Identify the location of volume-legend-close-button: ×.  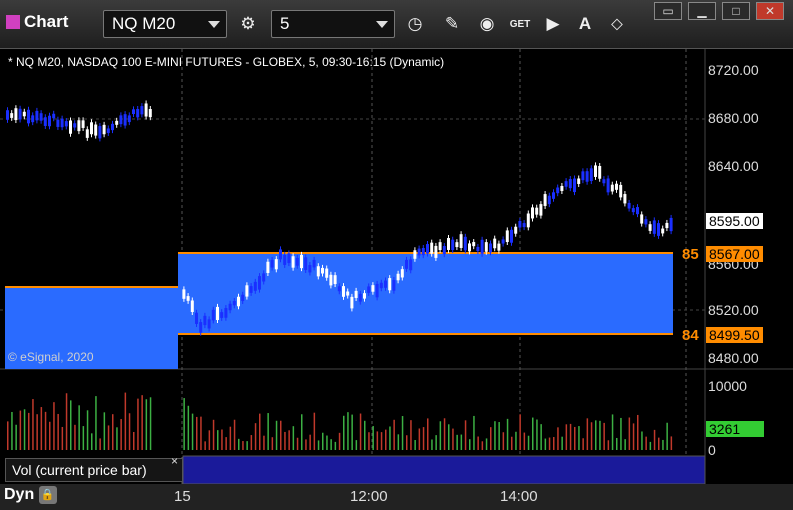
(174, 461).